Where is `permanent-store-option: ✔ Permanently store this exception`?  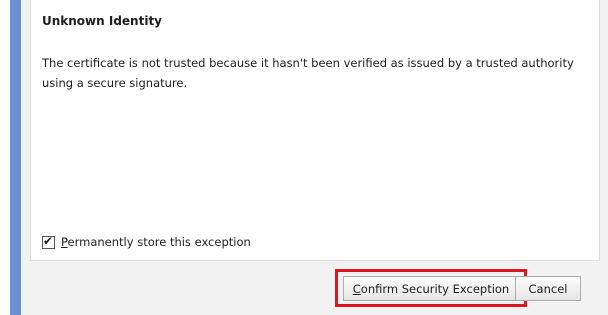
permanent-store-option: ✔ Permanently store this exception is located at coordinates (146, 242).